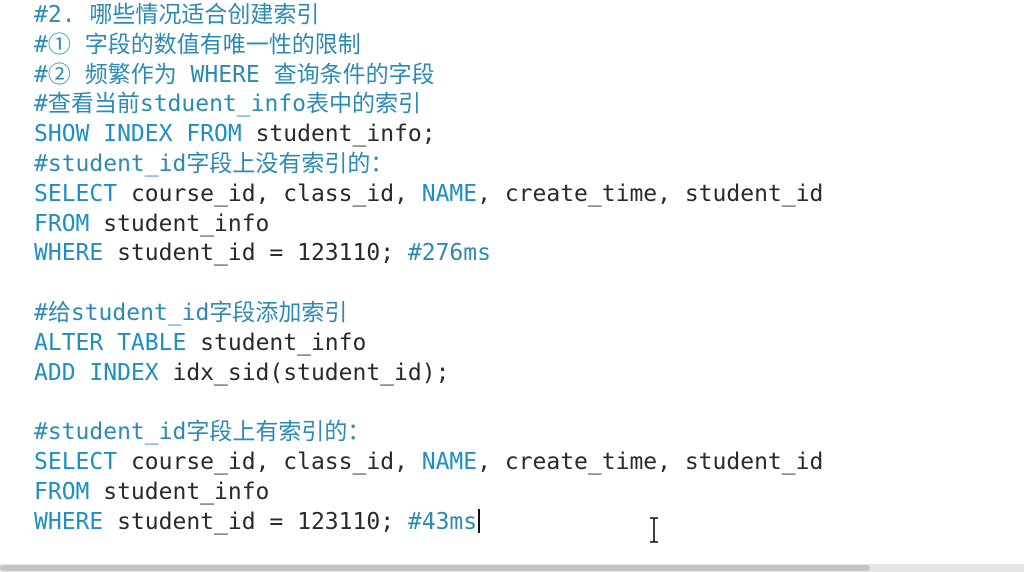 The width and height of the screenshot is (1024, 572). What do you see at coordinates (479, 520) in the screenshot?
I see `text-caret` at bounding box center [479, 520].